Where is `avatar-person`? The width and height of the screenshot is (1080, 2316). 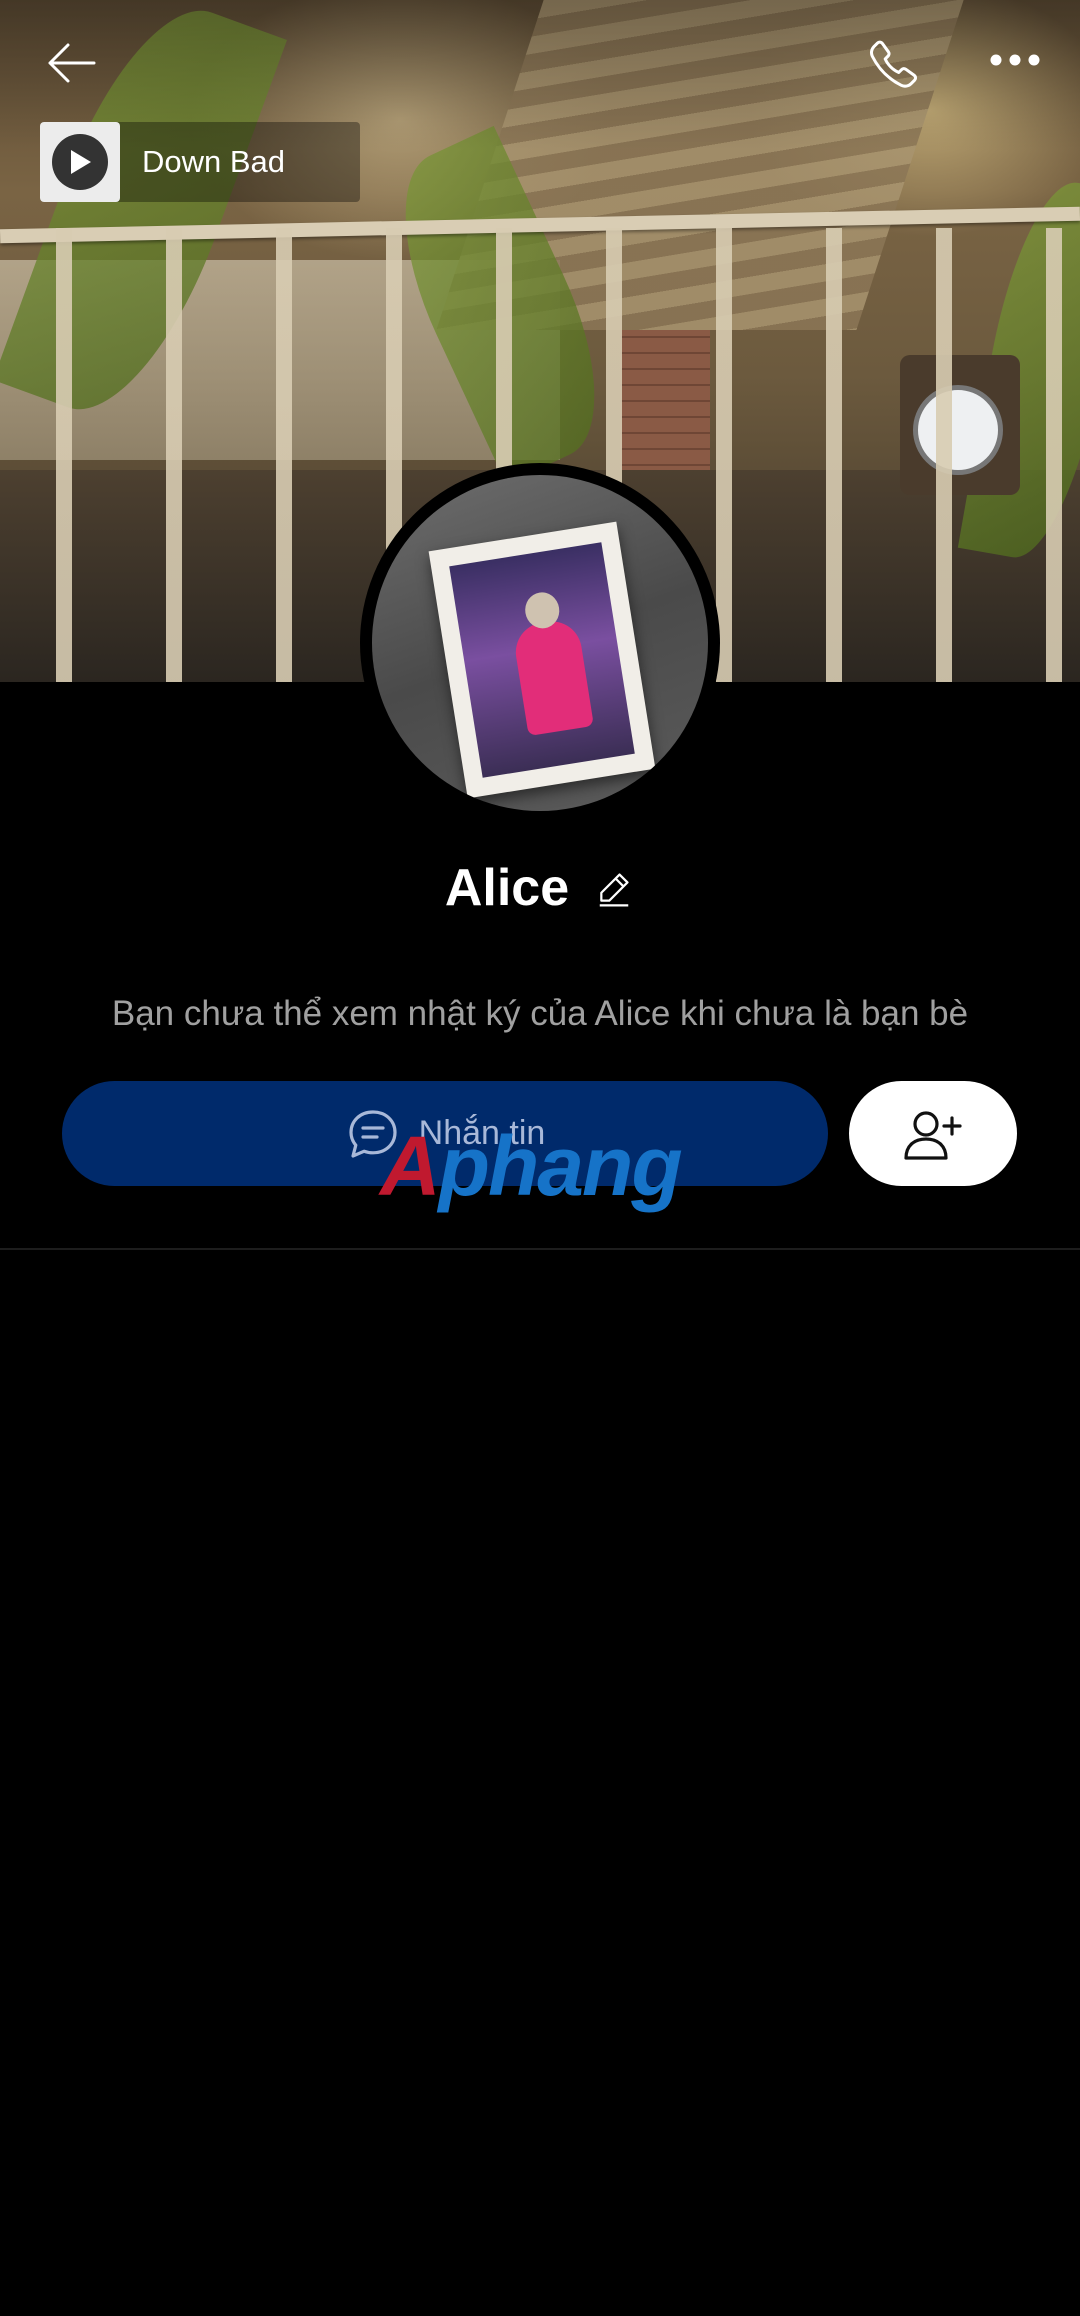 avatar-person is located at coordinates (552, 677).